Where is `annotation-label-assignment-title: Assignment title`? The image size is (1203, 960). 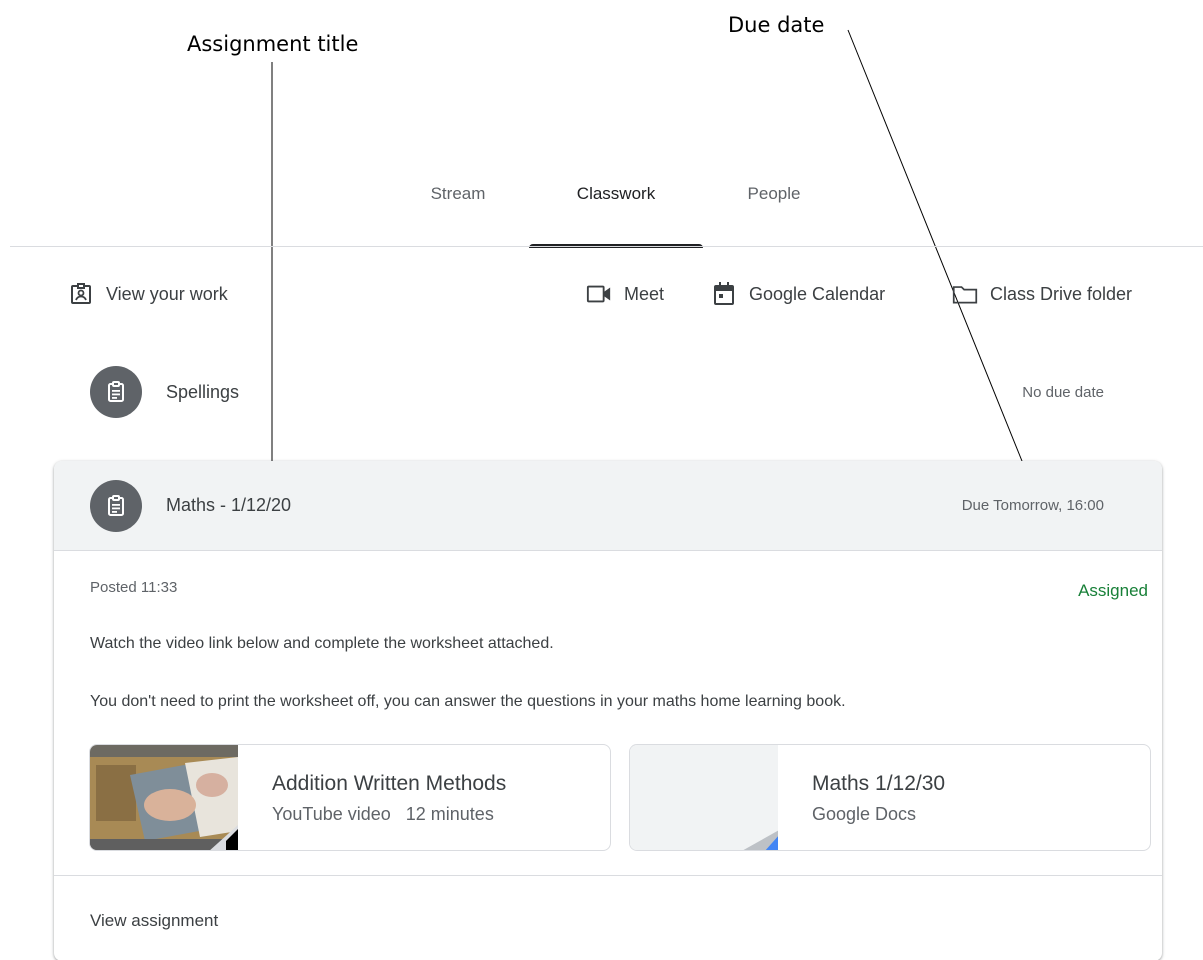
annotation-label-assignment-title: Assignment title is located at coordinates (273, 44).